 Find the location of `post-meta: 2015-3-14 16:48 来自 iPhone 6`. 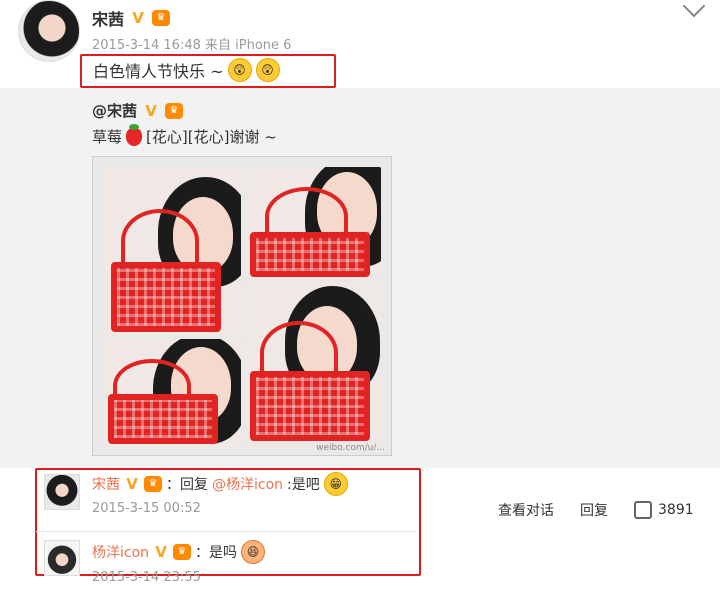

post-meta: 2015-3-14 16:48 来自 iPhone 6 is located at coordinates (192, 45).